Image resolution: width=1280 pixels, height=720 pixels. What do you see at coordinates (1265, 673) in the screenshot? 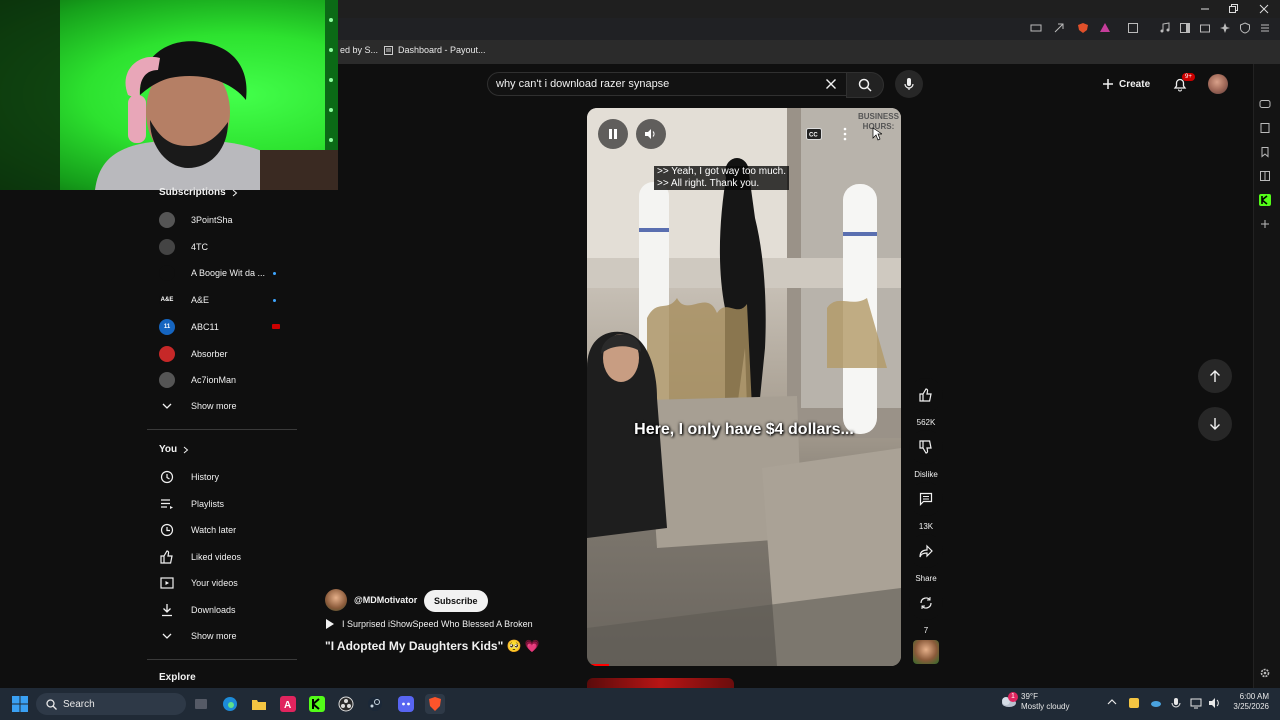
I see `settings-icon` at bounding box center [1265, 673].